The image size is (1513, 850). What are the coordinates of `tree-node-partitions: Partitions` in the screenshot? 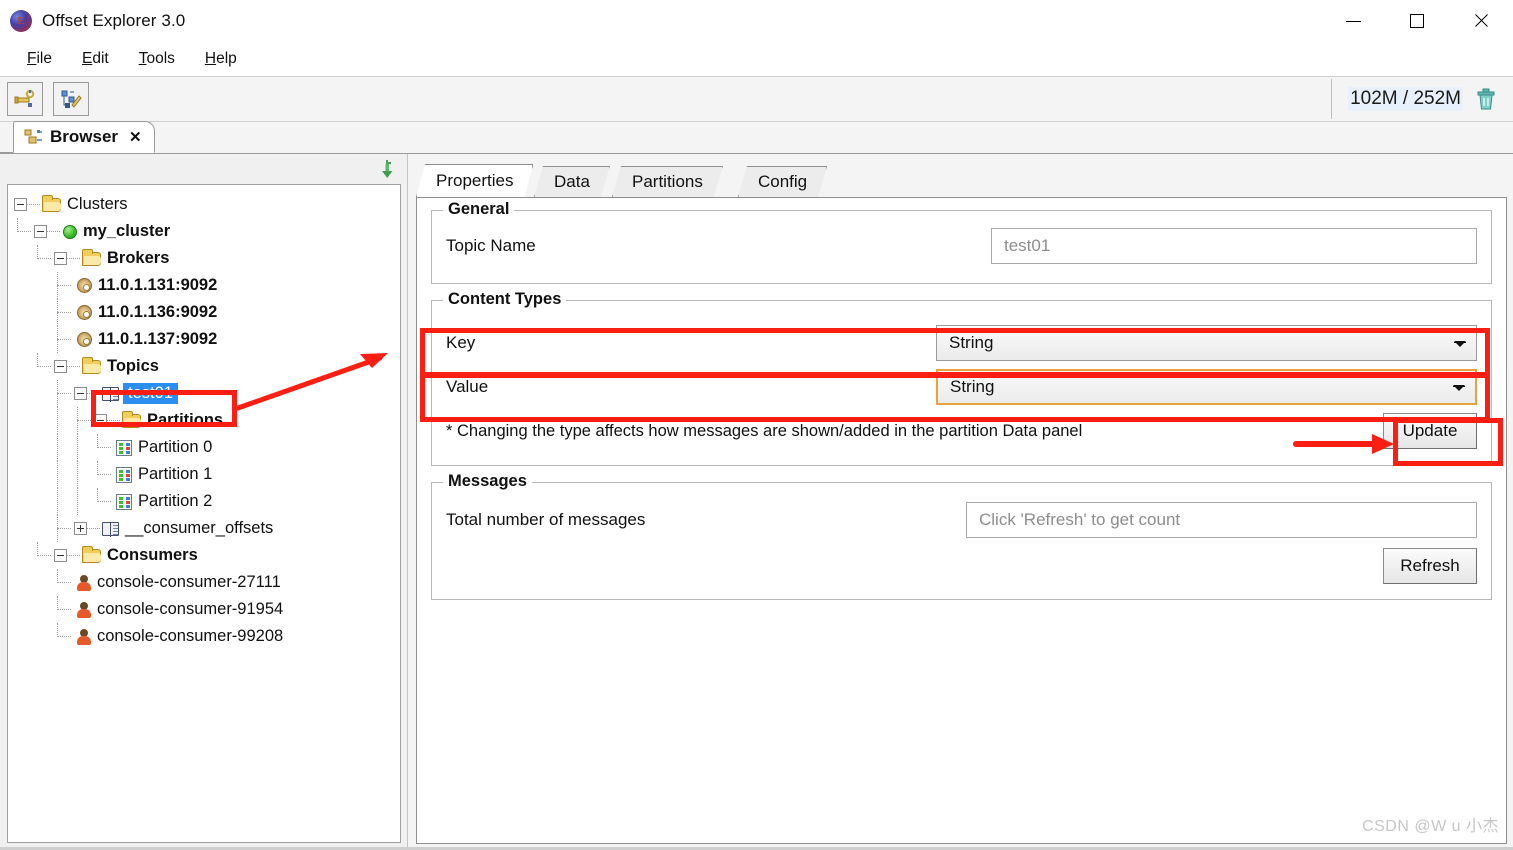 It's located at (207, 420).